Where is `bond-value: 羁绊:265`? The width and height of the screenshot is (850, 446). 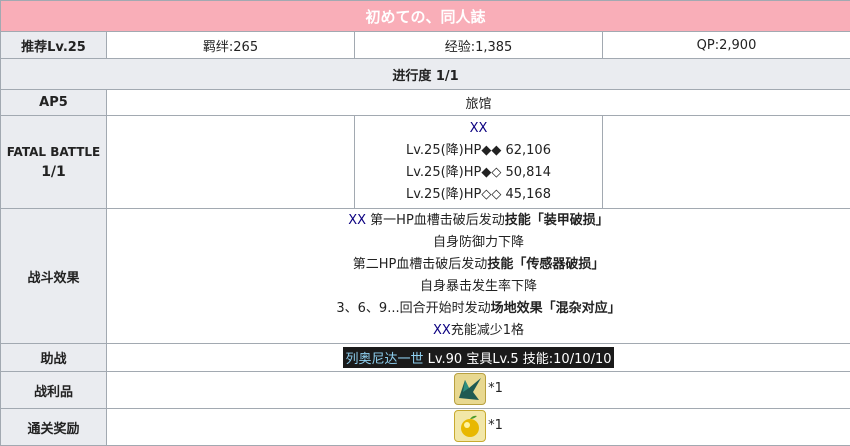
bond-value: 羁绊:265 is located at coordinates (230, 45).